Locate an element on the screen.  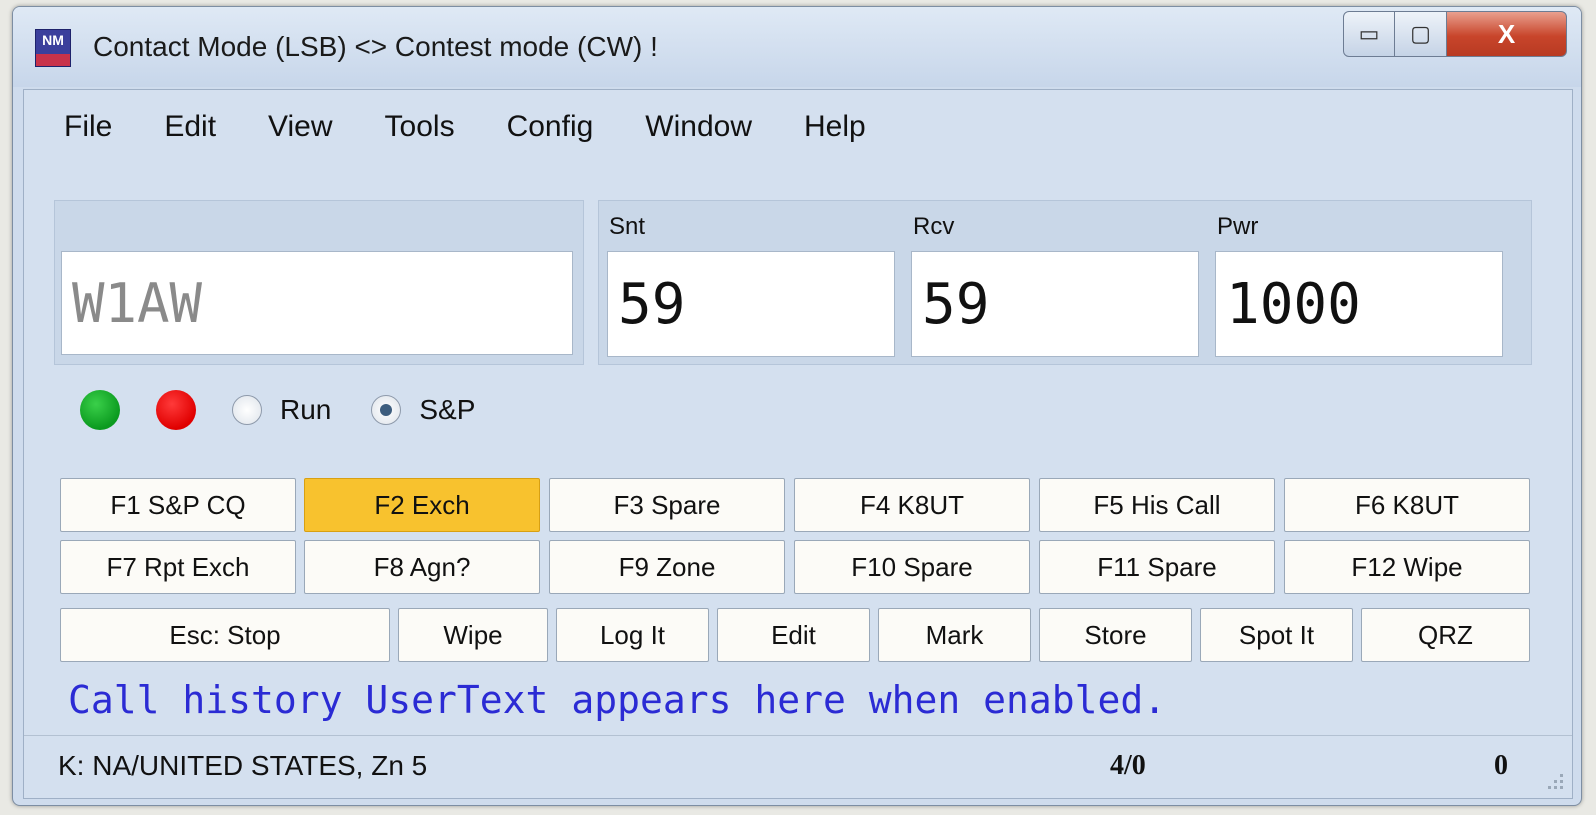
green-led-icon is located at coordinates (100, 410).